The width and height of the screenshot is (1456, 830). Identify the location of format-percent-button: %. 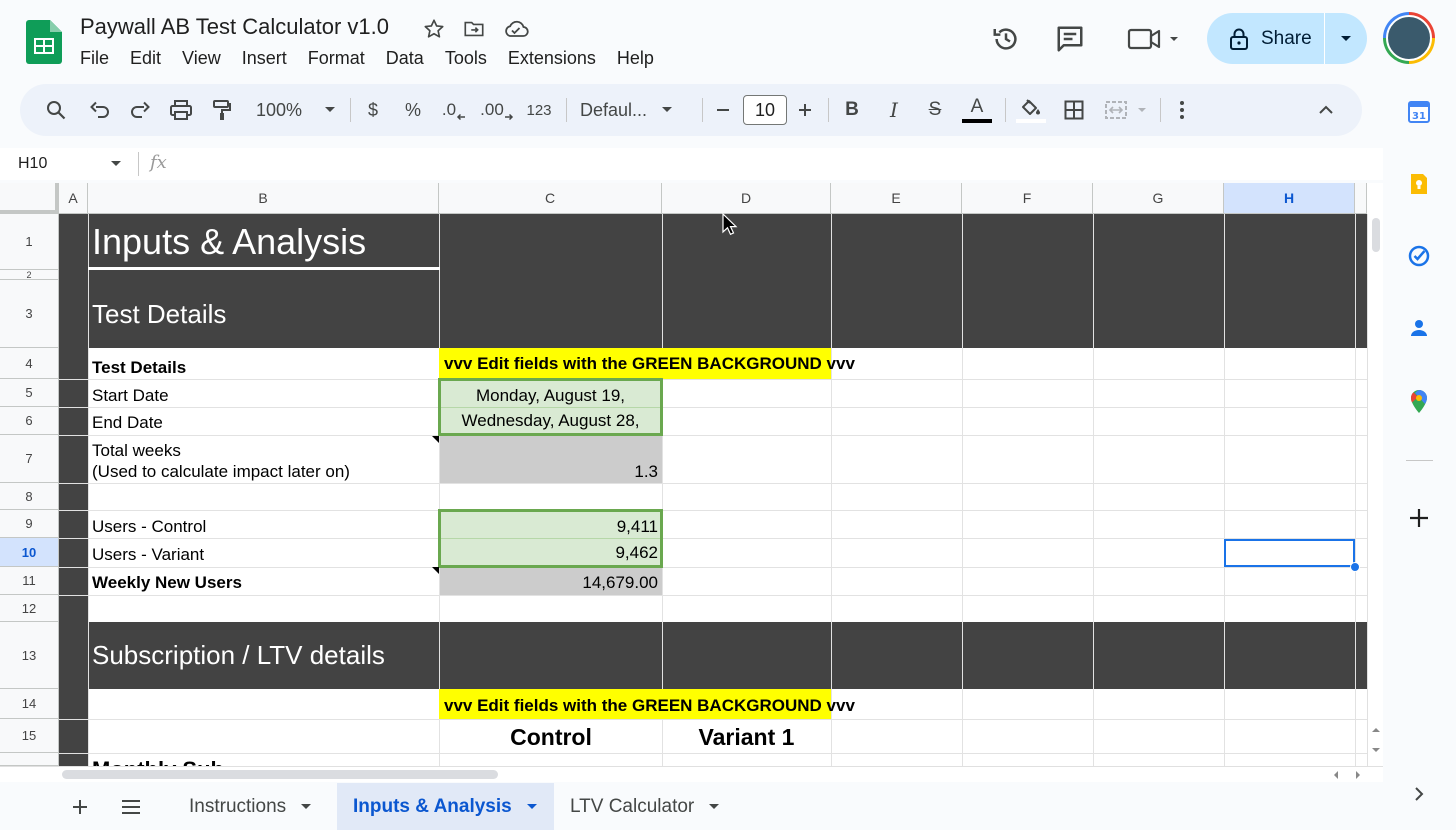
(413, 110).